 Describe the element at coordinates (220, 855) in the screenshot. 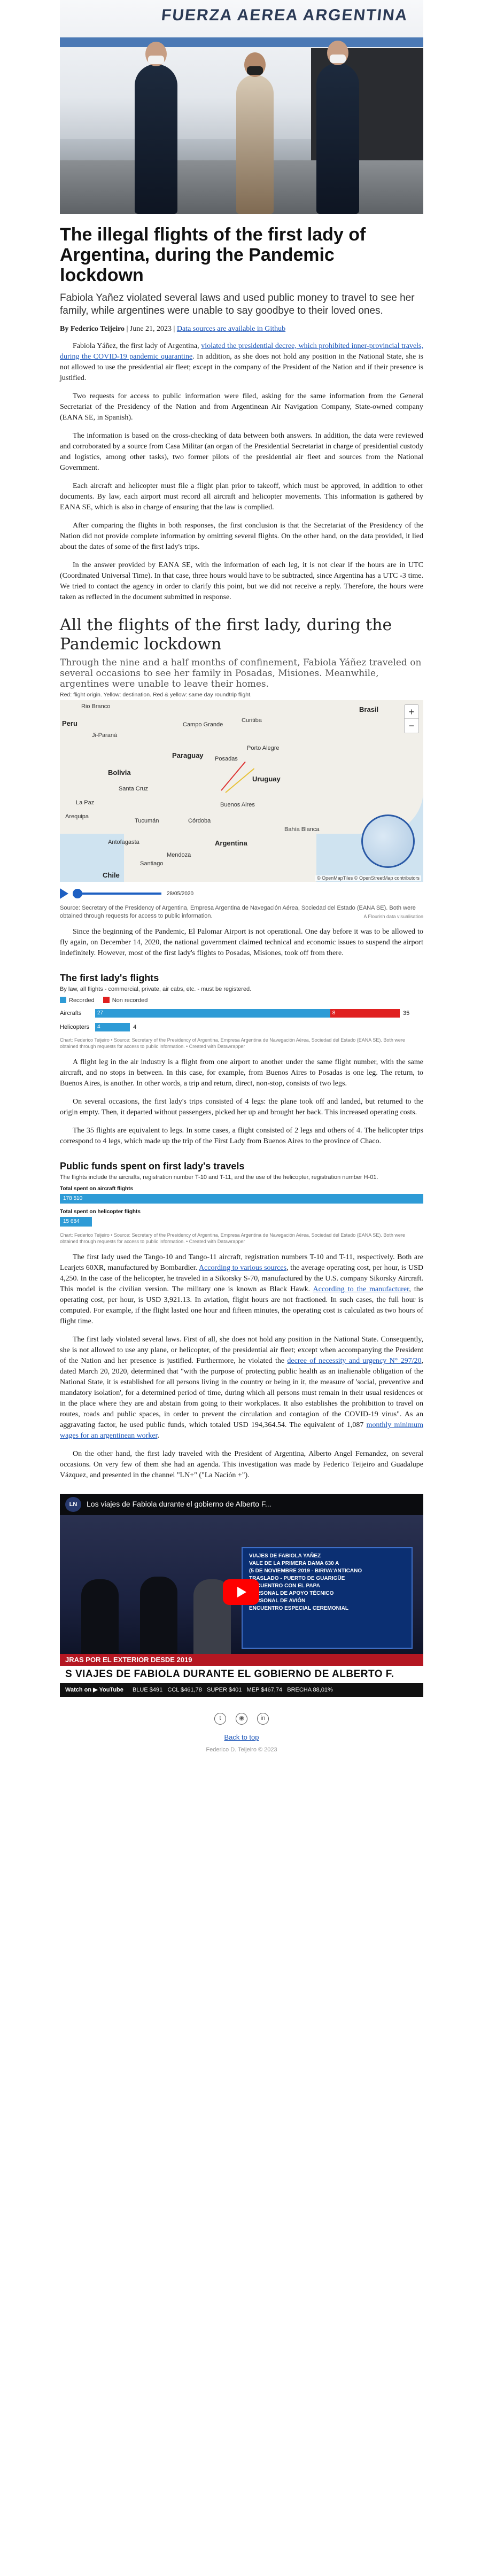

I see `southern-land` at that location.